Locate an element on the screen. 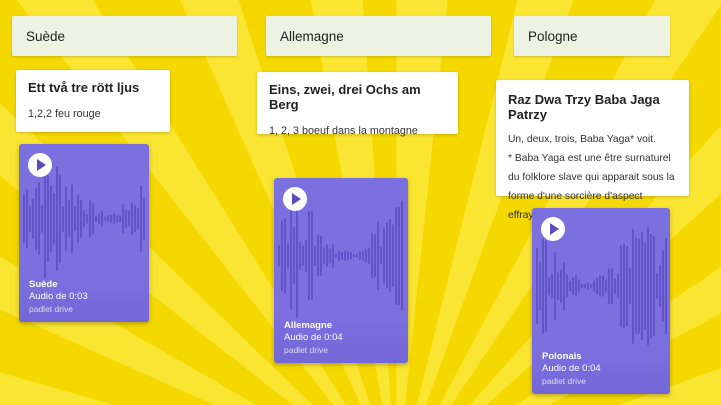 The width and height of the screenshot is (721, 405). audio-meta: Polonais Audio de 0:04 padlet drive is located at coordinates (601, 369).